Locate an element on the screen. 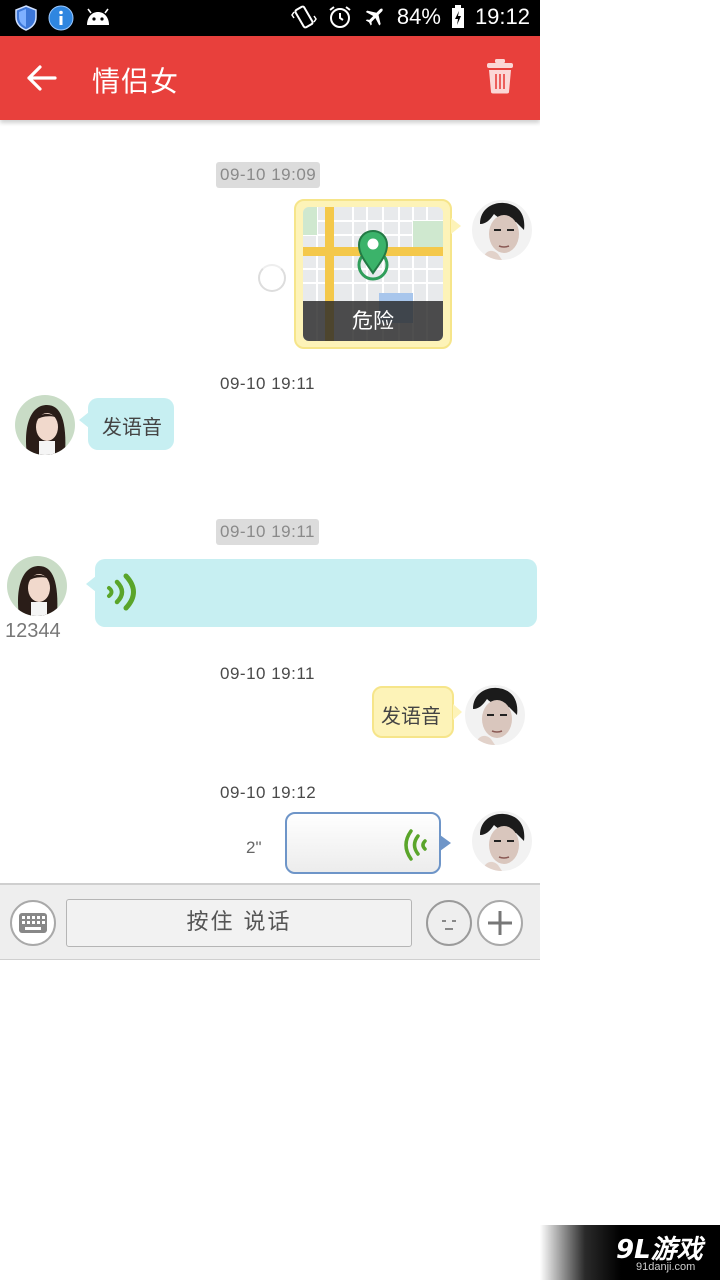 This screenshot has height=1280, width=720. shield-icon is located at coordinates (26, 18).